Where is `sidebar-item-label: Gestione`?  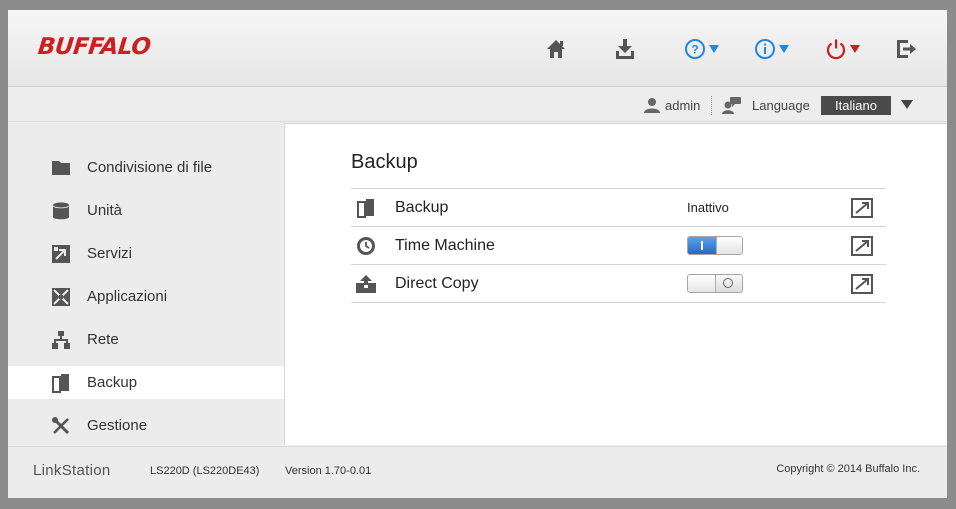
sidebar-item-label: Gestione is located at coordinates (117, 425).